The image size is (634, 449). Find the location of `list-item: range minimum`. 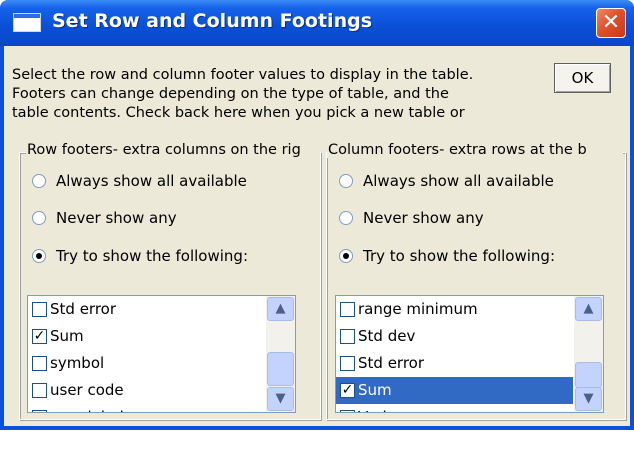

list-item: range minimum is located at coordinates (454, 309).